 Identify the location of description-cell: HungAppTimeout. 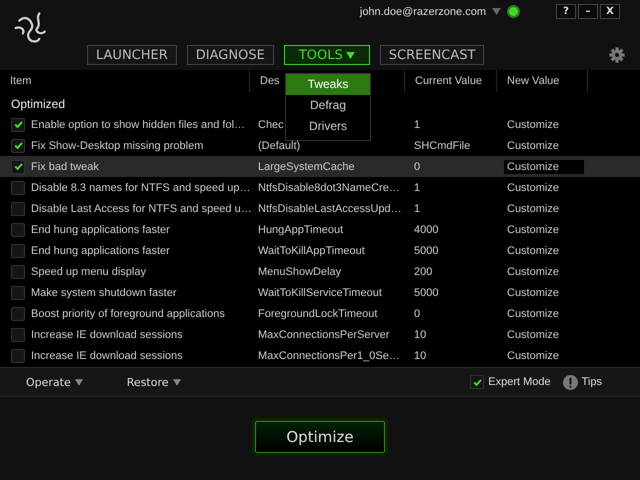
(301, 230).